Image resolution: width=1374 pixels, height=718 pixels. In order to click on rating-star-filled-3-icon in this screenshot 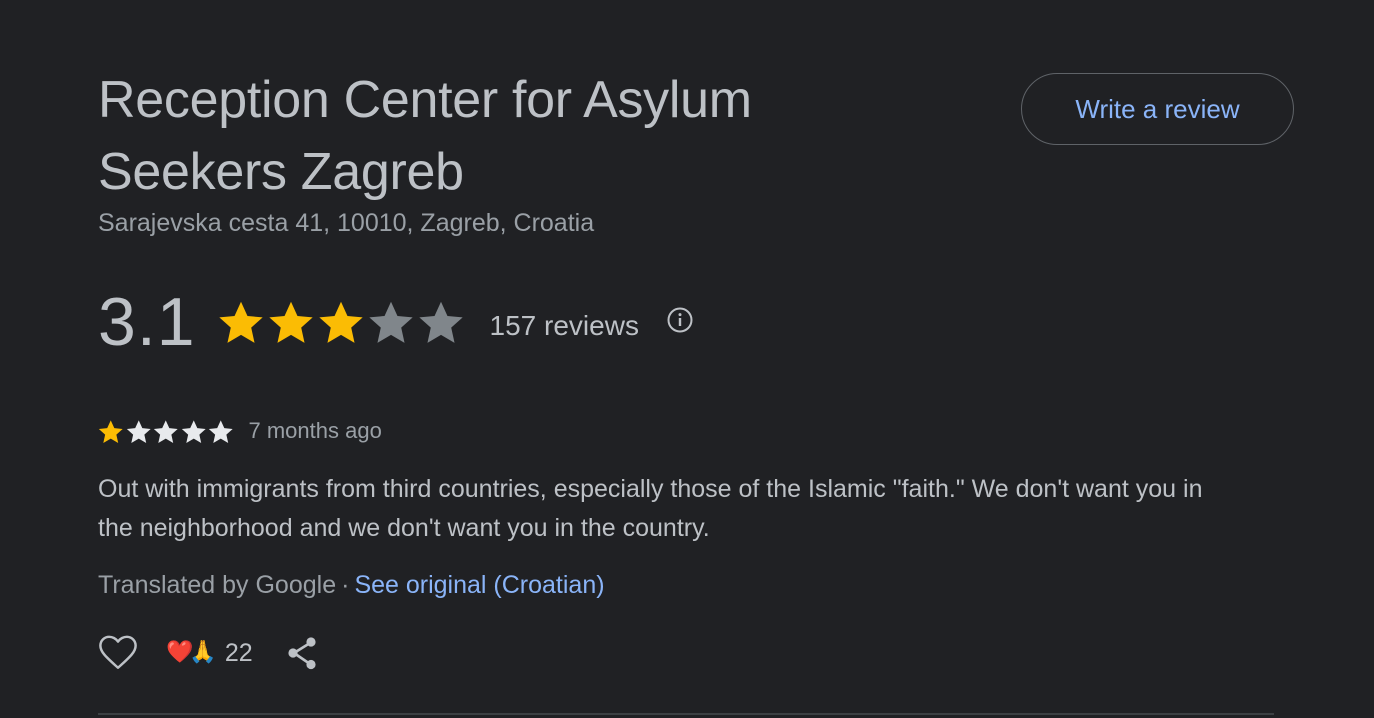, I will do `click(340, 322)`.